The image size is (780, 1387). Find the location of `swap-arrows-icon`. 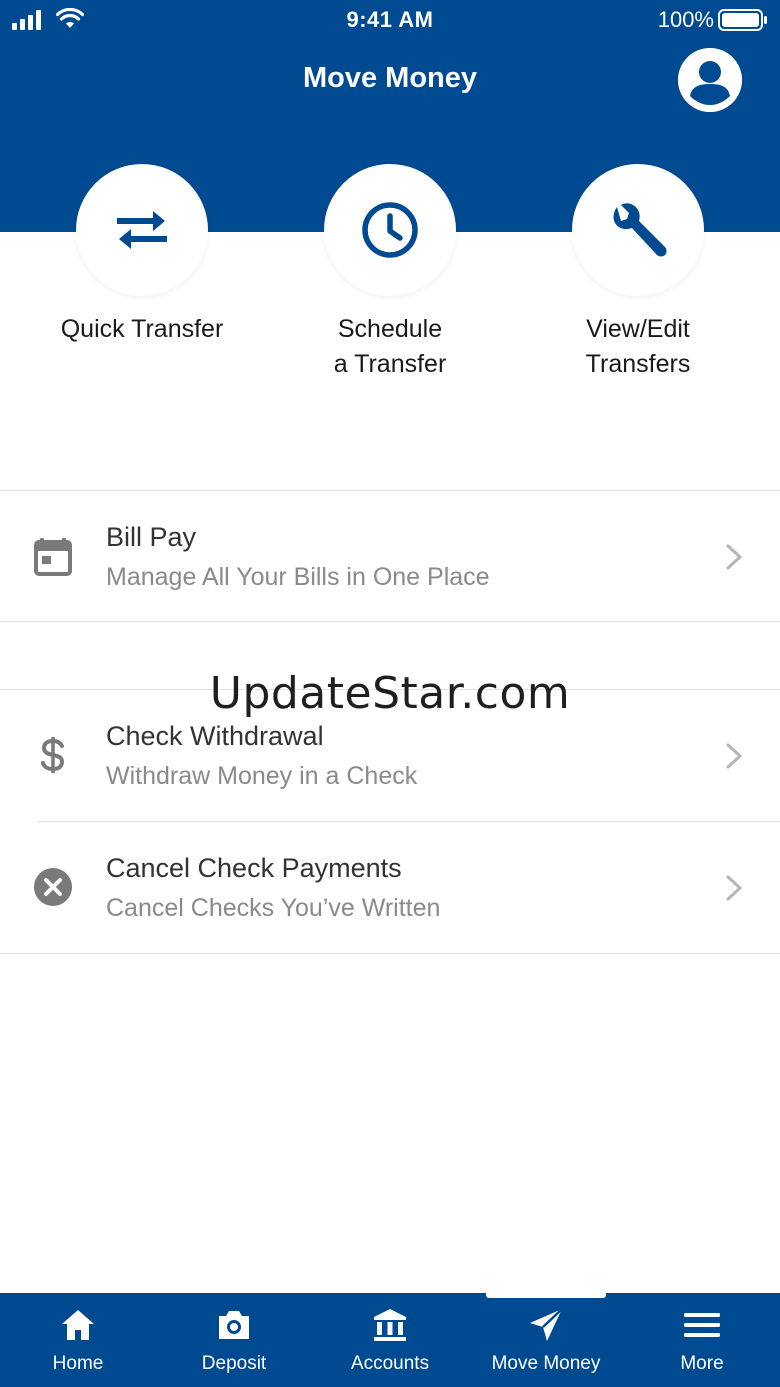

swap-arrows-icon is located at coordinates (142, 230).